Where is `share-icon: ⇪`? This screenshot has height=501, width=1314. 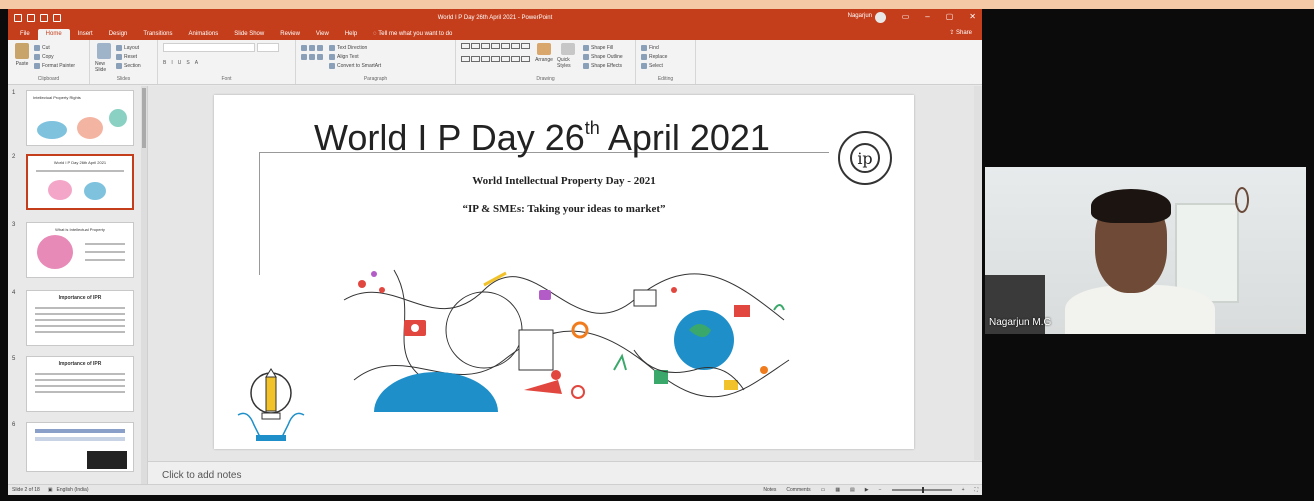 share-icon: ⇪ is located at coordinates (952, 33).